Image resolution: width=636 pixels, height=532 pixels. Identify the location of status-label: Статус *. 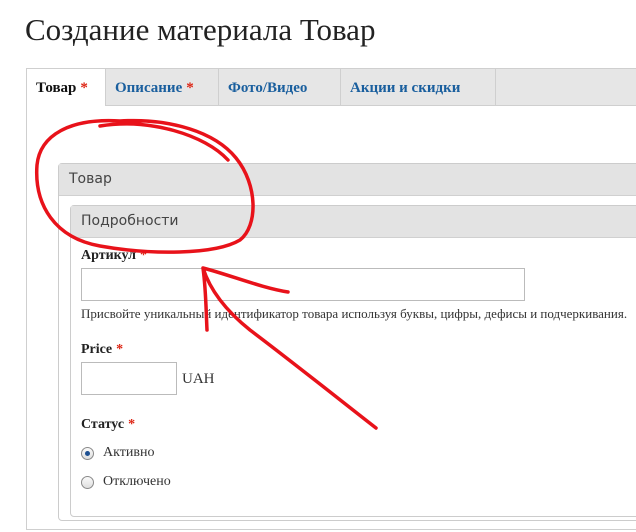
(108, 425).